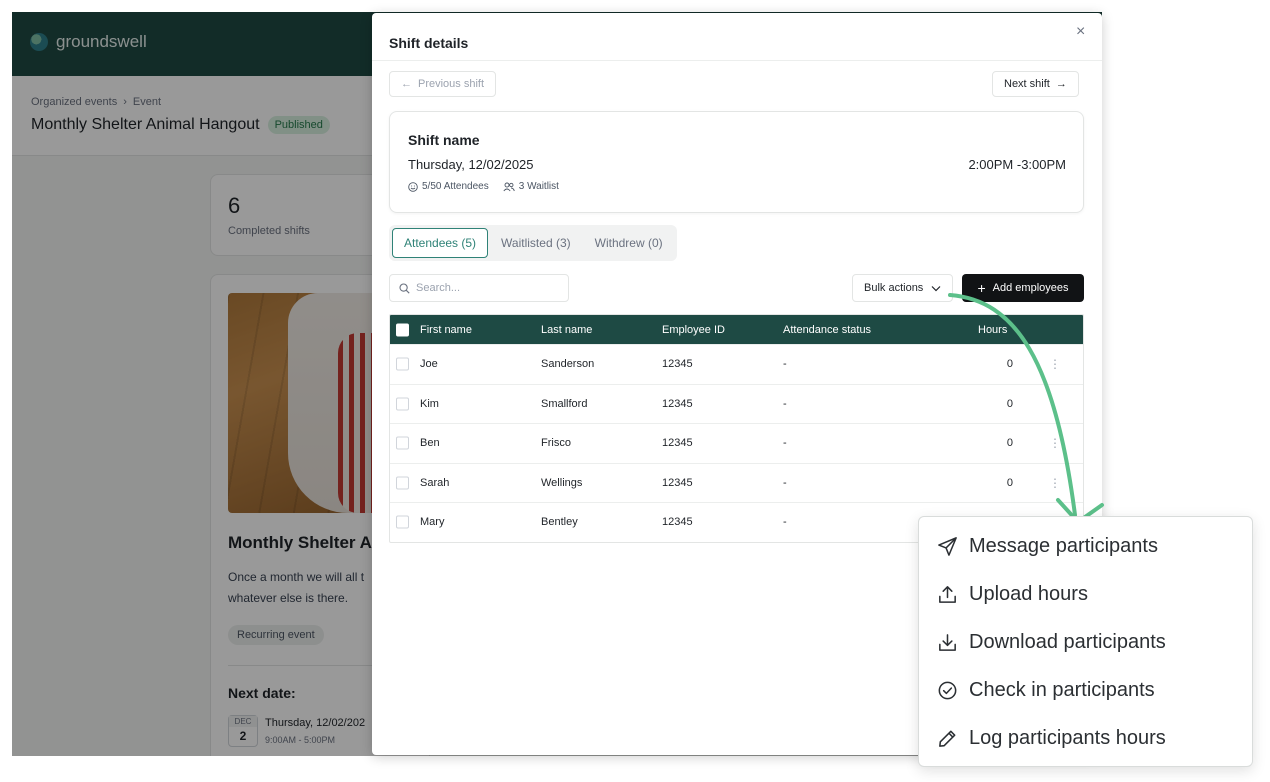  I want to click on check-circle-icon, so click(947, 690).